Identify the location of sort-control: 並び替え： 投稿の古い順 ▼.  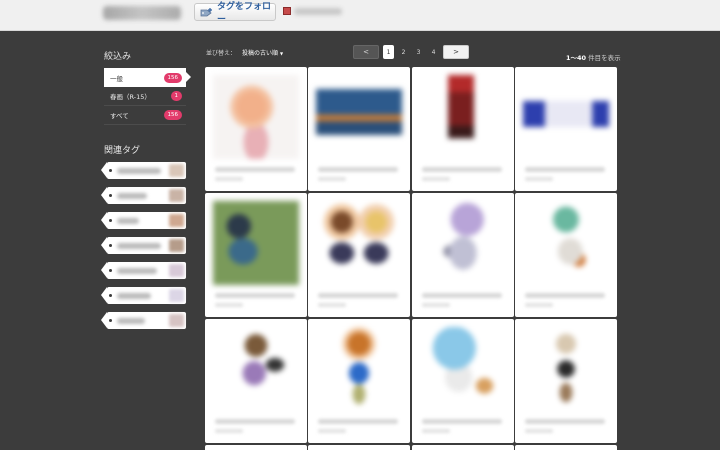
(244, 52).